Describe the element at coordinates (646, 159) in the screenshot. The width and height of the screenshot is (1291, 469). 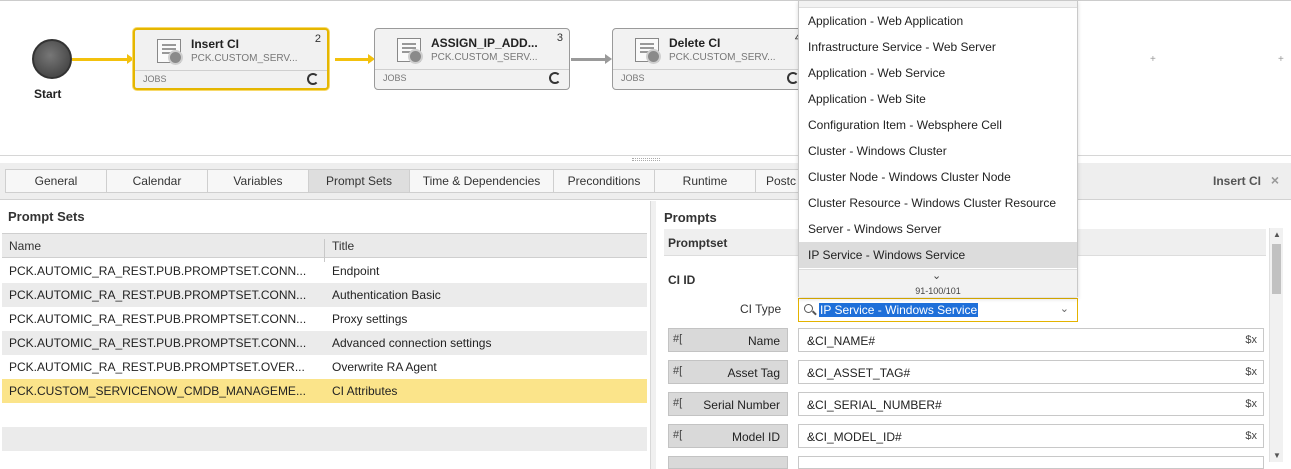
I see `horizontal-splitter-handle` at that location.